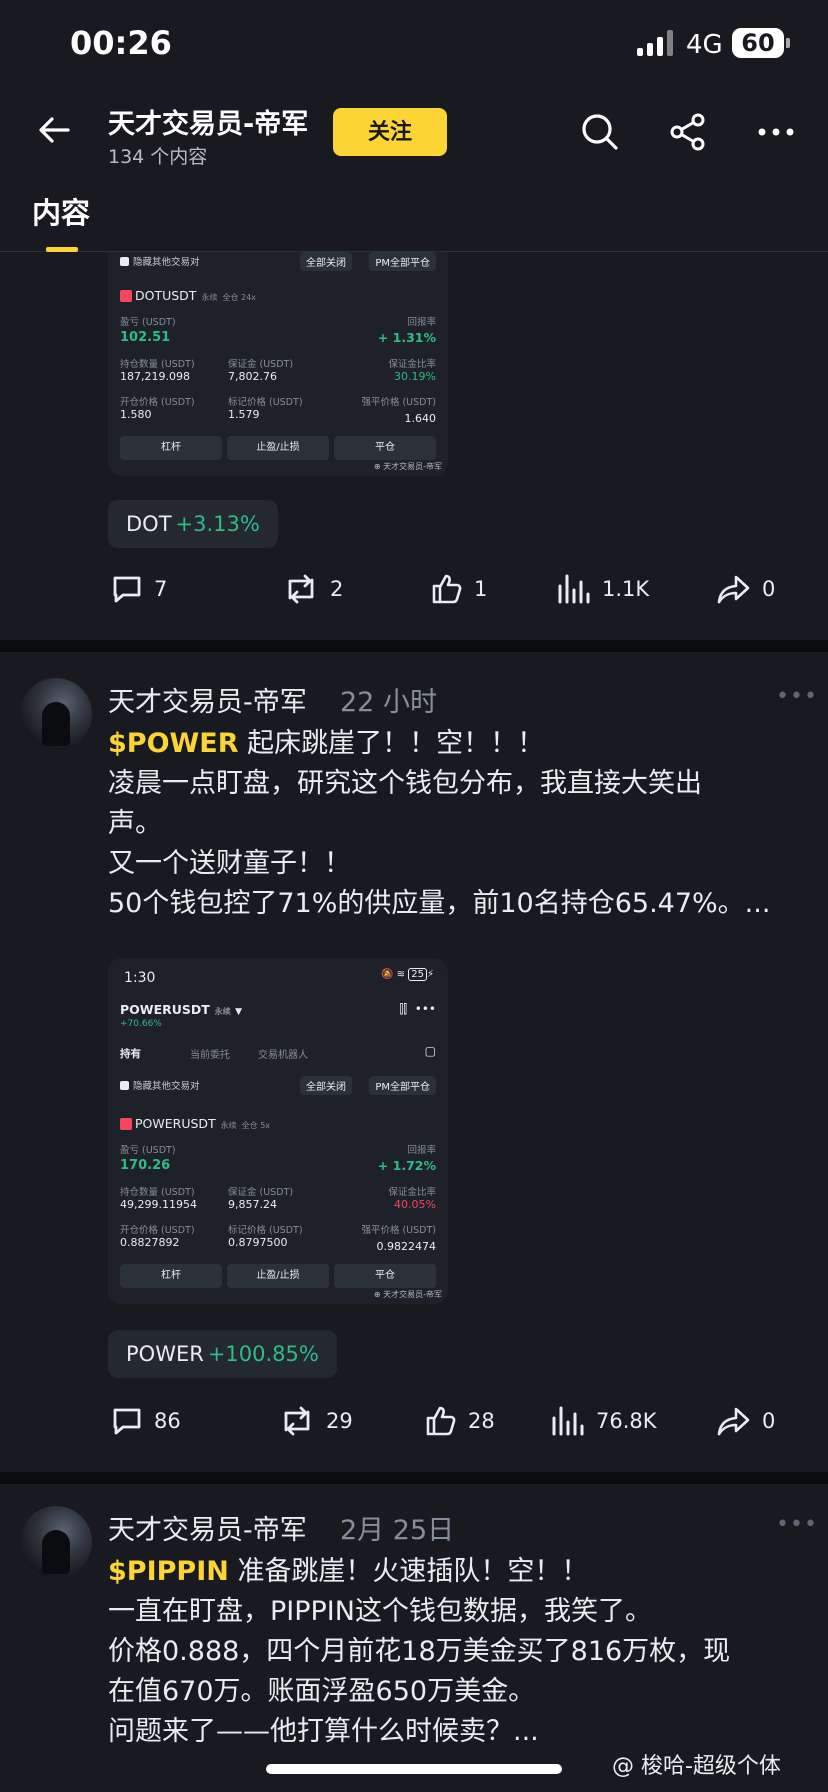  I want to click on battery-icon: 60, so click(761, 43).